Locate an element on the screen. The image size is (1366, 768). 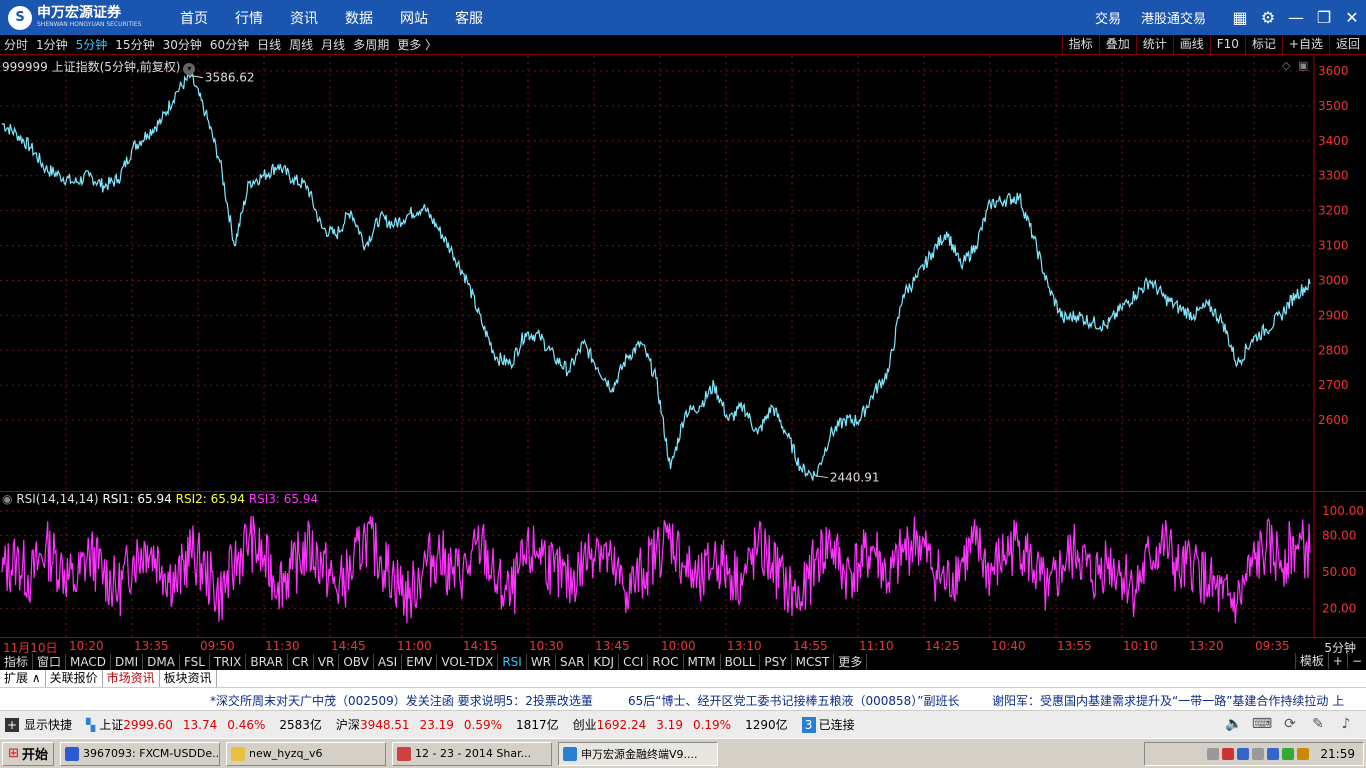
pen-icon: ✎ is located at coordinates (1318, 724).